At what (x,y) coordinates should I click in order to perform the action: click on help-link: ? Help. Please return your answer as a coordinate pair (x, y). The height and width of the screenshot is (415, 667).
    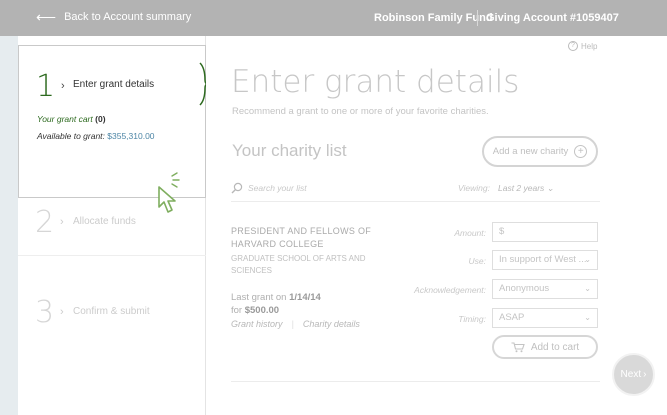
    Looking at the image, I should click on (582, 46).